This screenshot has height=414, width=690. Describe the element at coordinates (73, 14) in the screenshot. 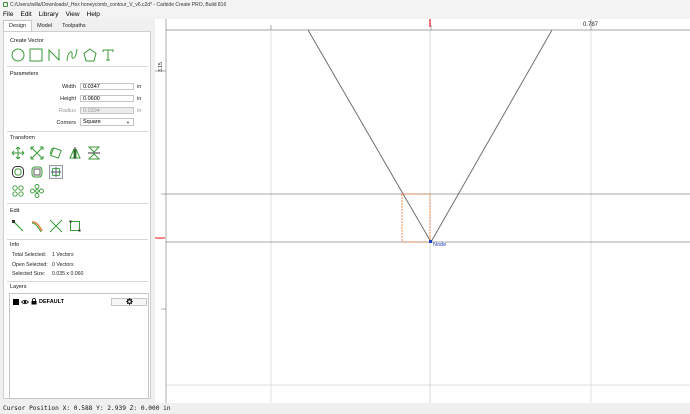

I see `menu-view: View` at that location.